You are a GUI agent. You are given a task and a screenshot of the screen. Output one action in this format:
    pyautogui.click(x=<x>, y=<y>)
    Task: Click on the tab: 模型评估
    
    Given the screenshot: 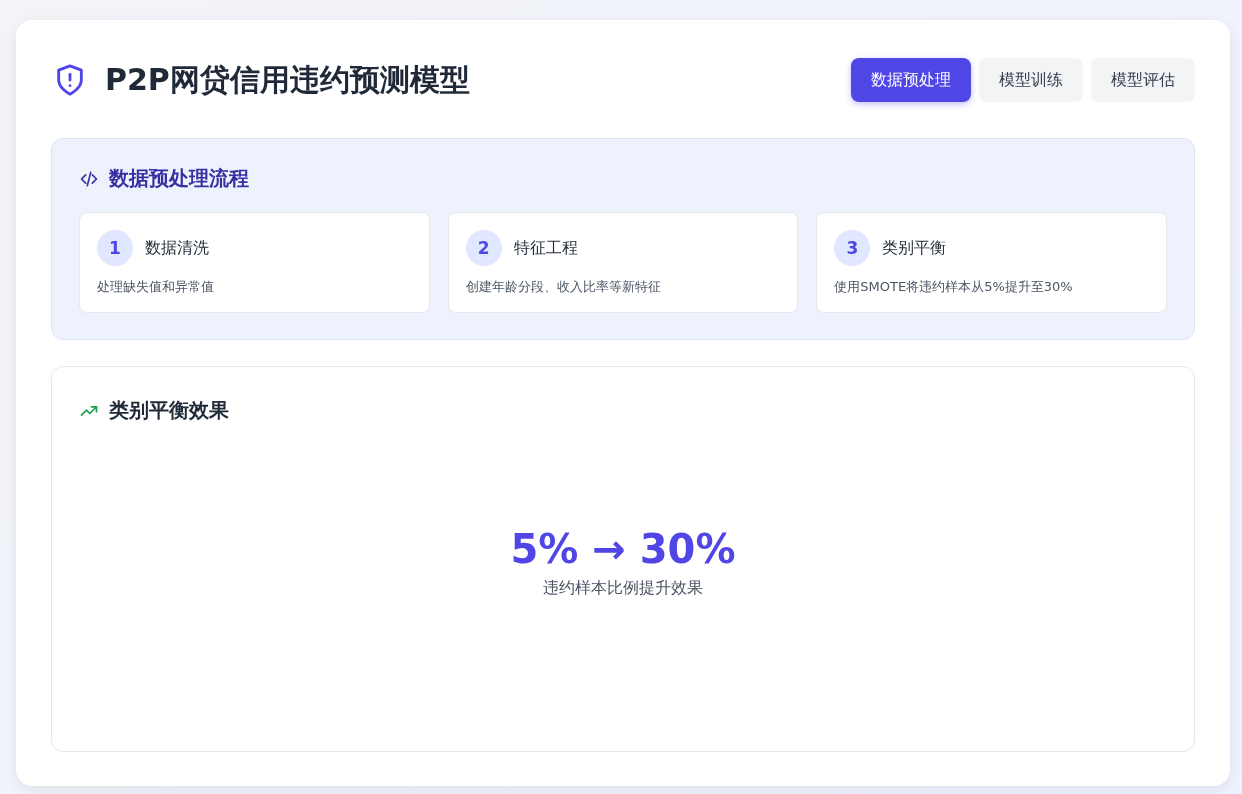 What is the action you would take?
    pyautogui.click(x=1143, y=80)
    